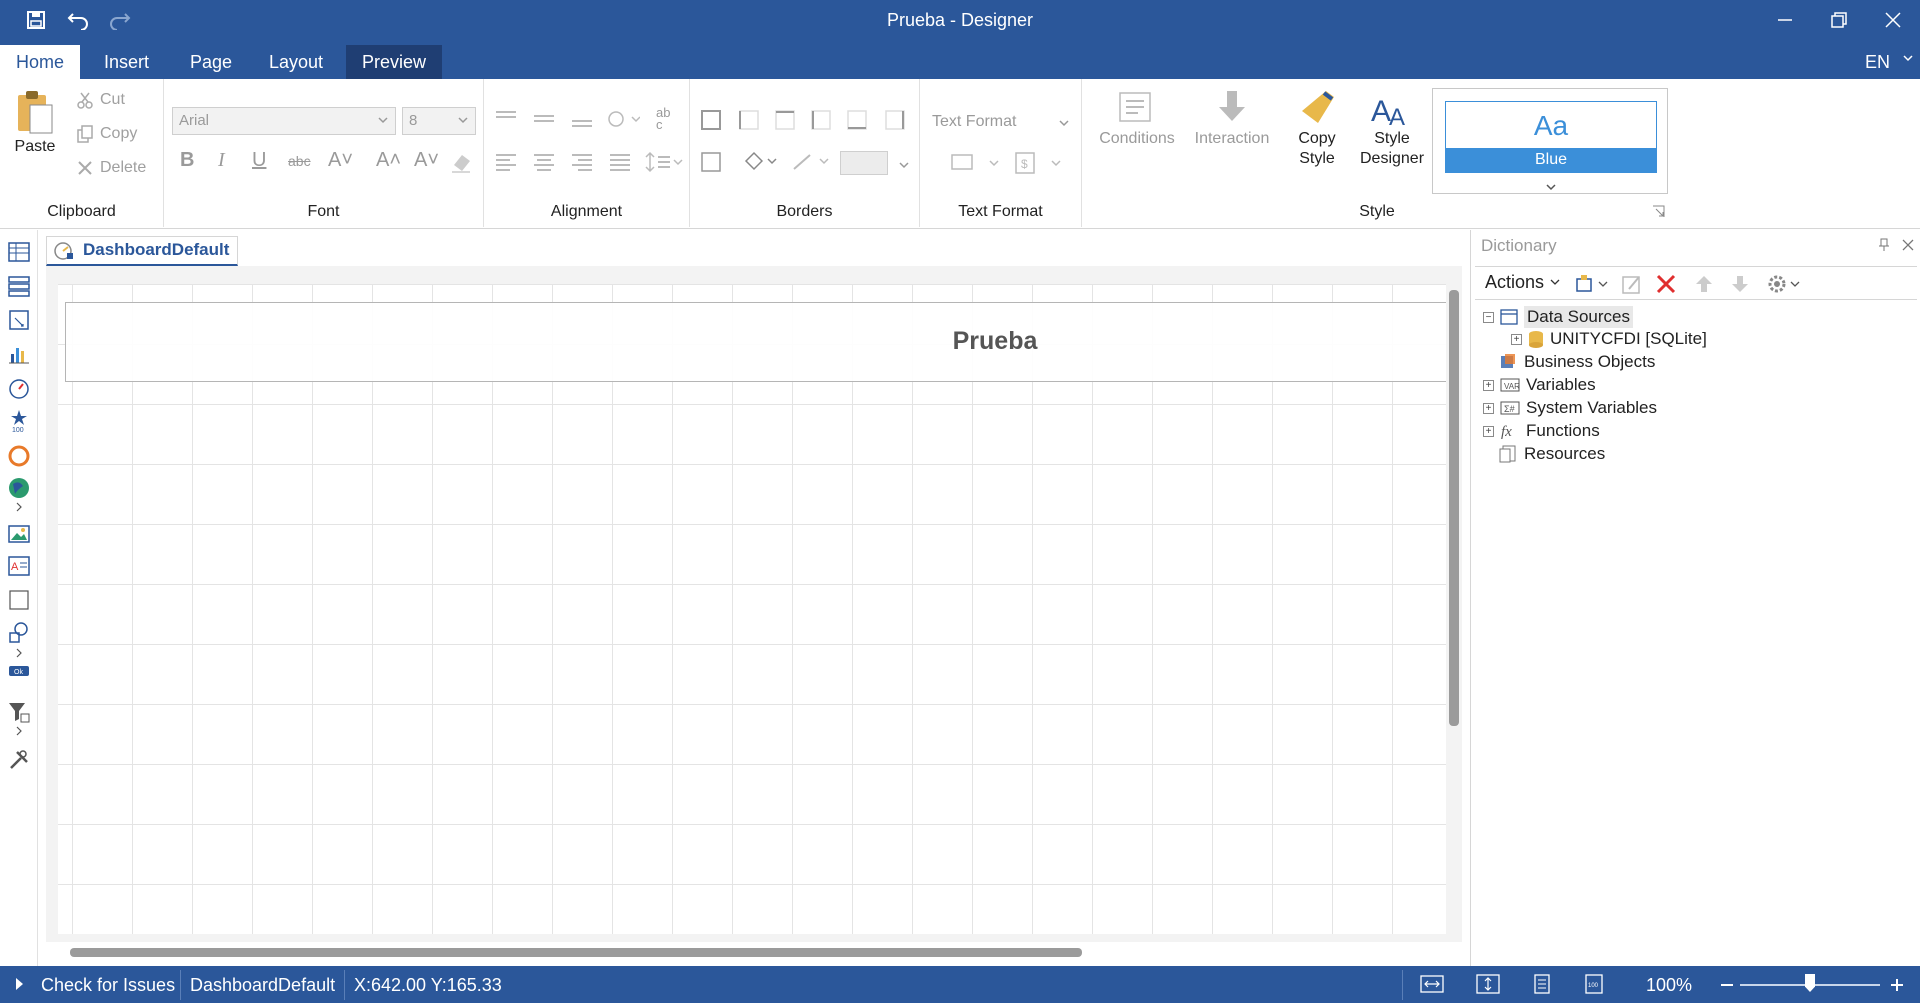  Describe the element at coordinates (40, 62) in the screenshot. I see `tab-home: Home` at that location.